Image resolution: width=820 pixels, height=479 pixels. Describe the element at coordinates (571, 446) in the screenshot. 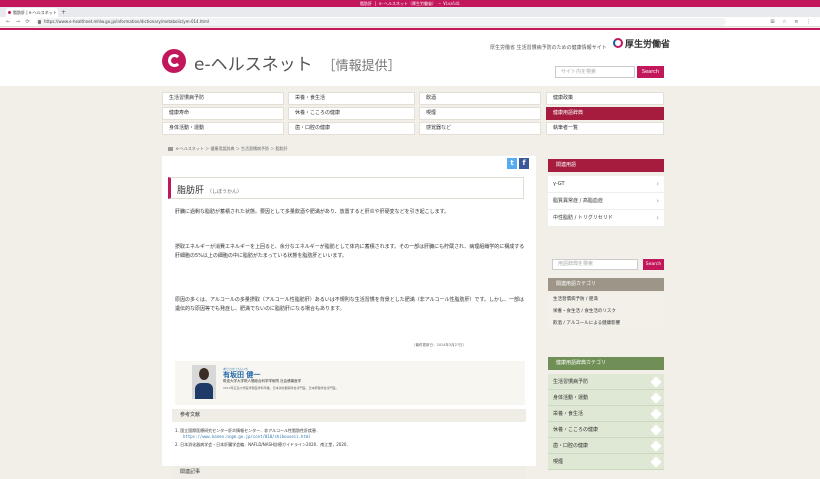

I see `dictionary-category-label: 歯・口腔の健康` at that location.